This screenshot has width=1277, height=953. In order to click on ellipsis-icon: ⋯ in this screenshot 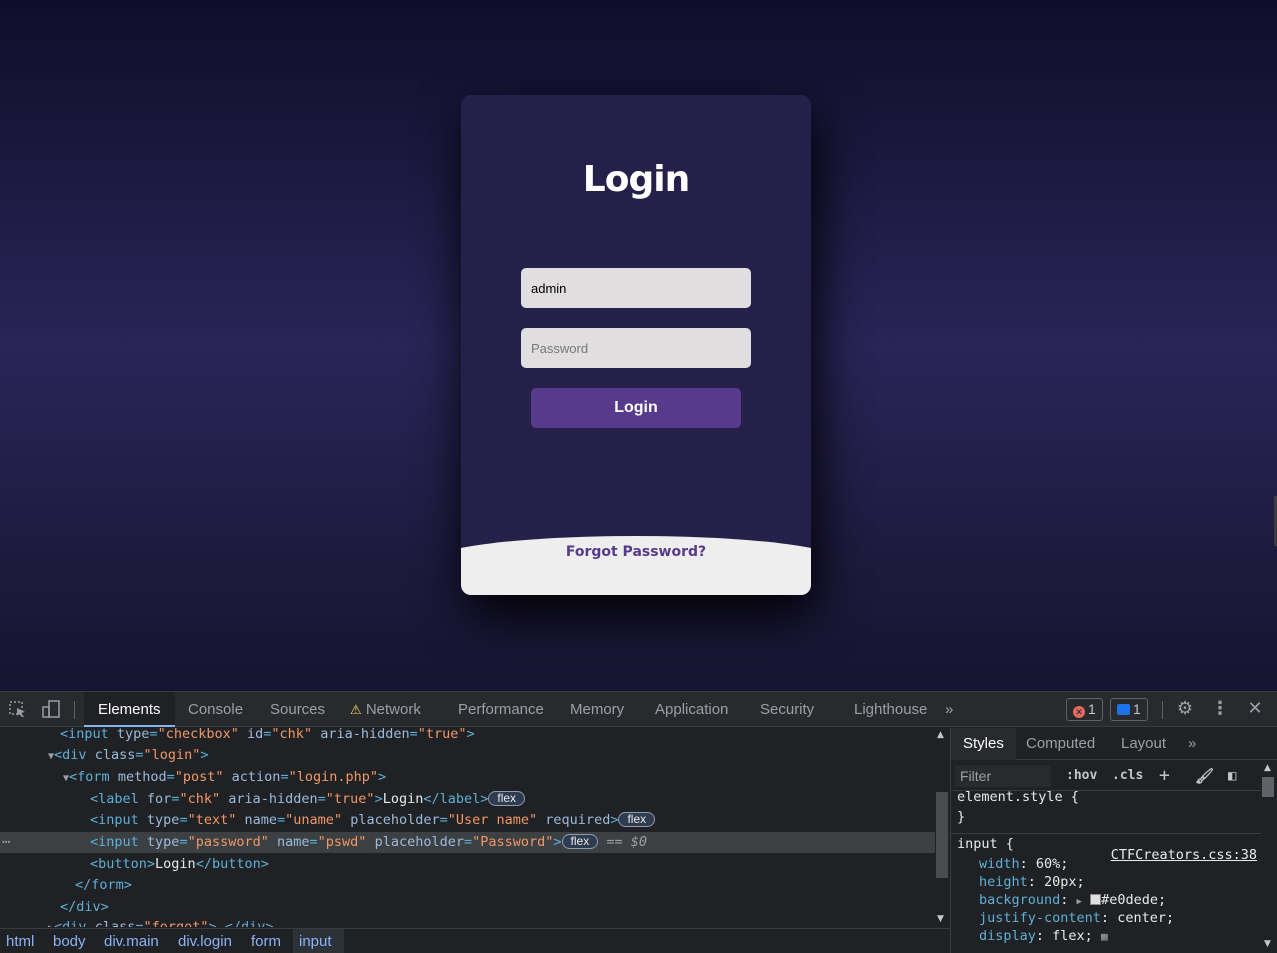, I will do `click(6, 842)`.